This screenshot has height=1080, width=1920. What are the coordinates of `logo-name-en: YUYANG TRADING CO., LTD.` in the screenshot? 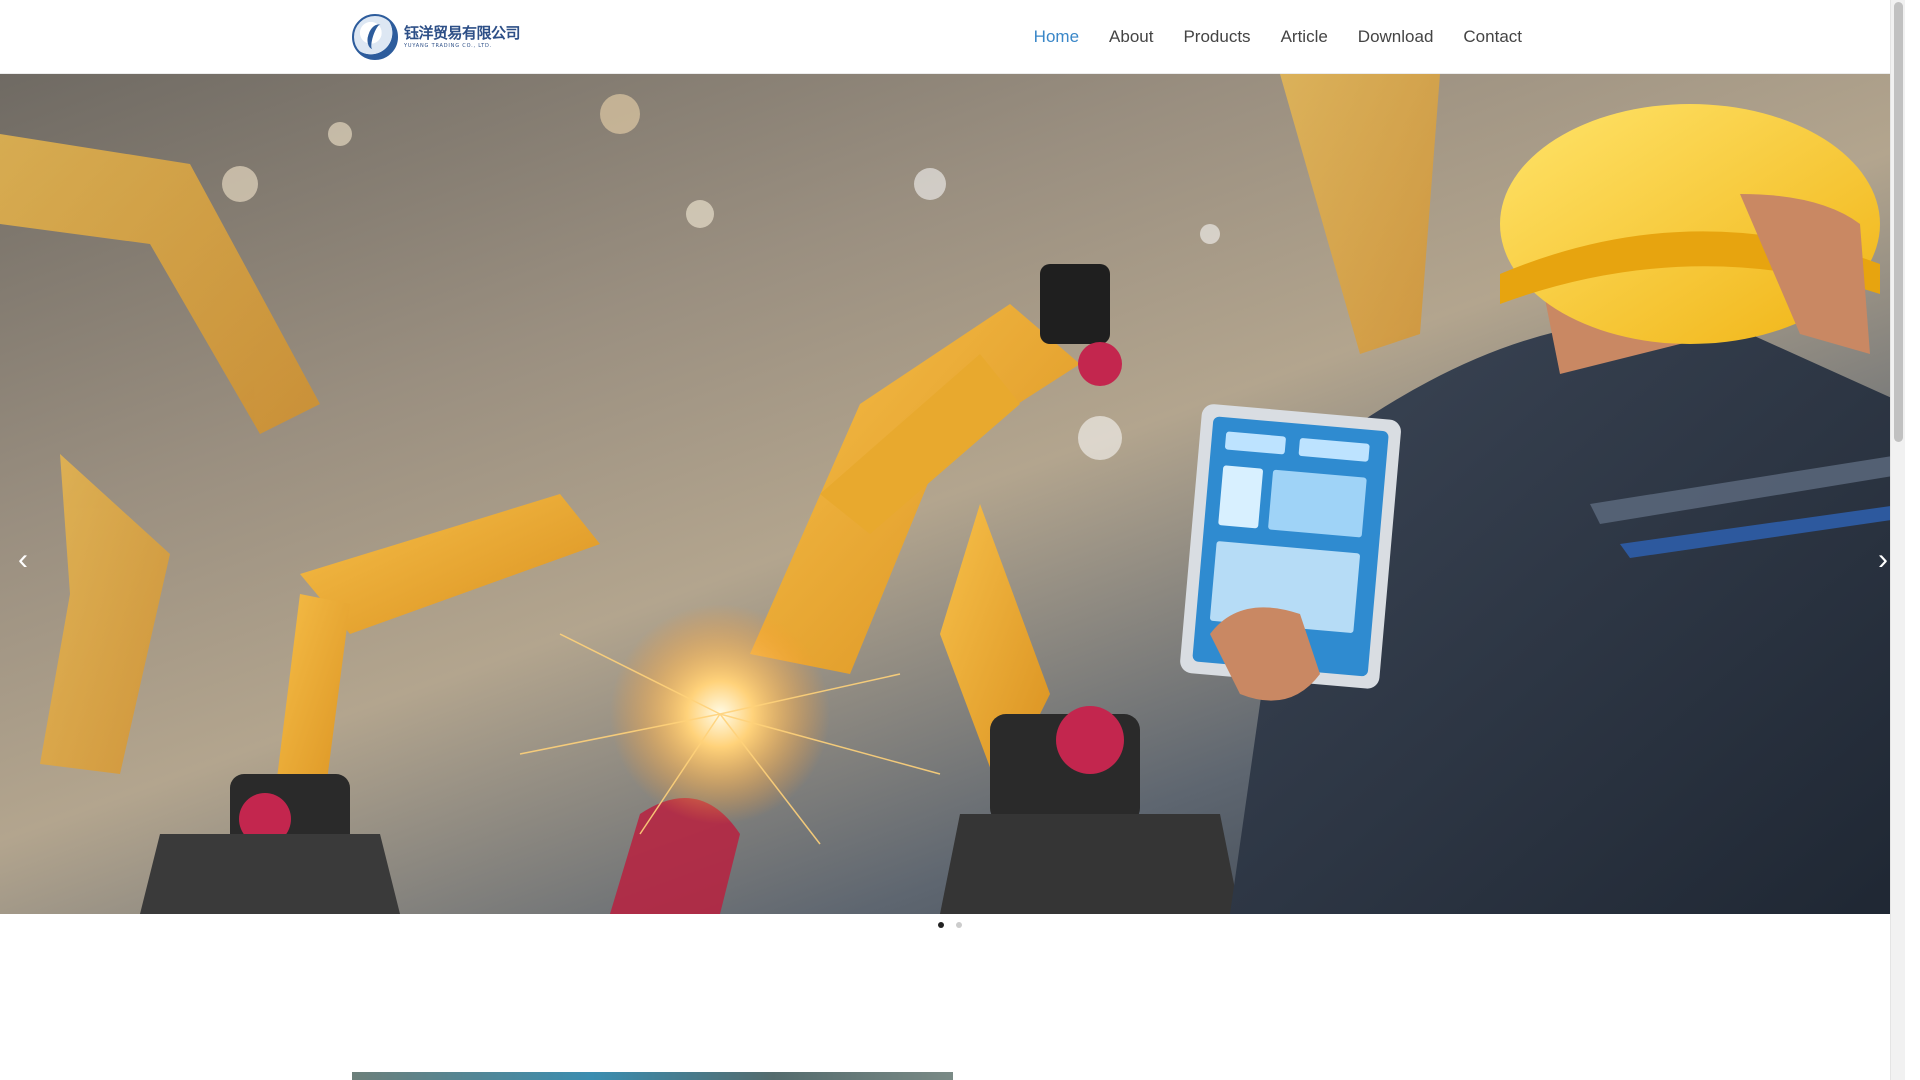 It's located at (448, 45).